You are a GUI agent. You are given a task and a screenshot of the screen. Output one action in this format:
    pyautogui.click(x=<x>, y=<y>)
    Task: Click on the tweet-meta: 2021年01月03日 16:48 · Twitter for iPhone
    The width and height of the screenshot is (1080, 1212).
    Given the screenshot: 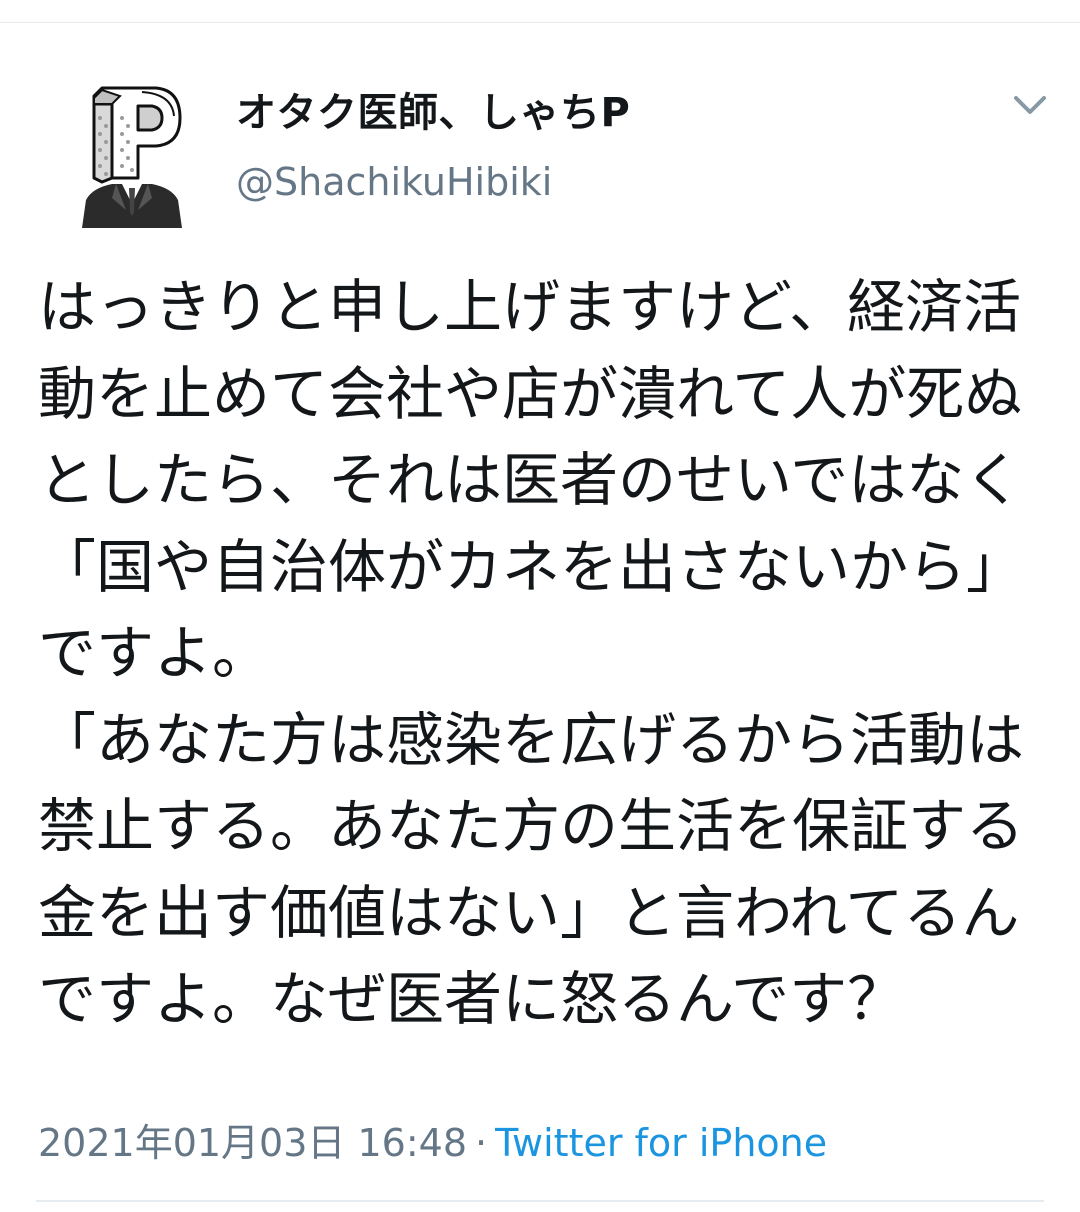 What is the action you would take?
    pyautogui.click(x=432, y=1139)
    